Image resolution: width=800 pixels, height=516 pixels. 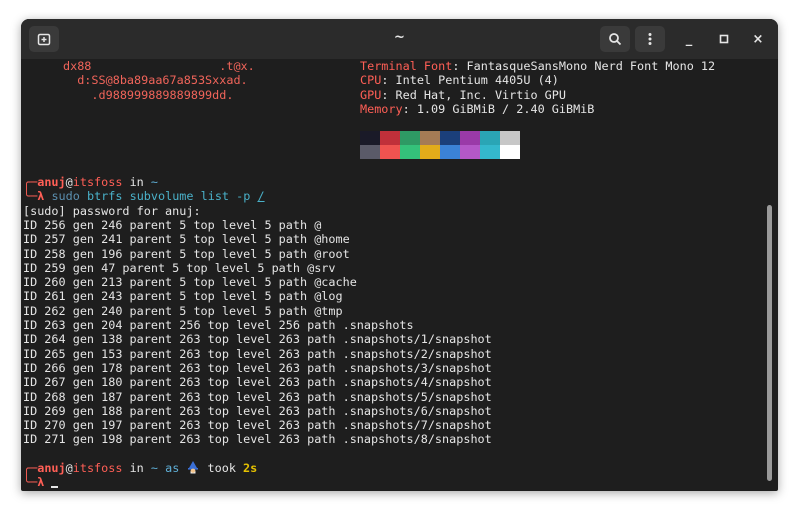 I want to click on search-button, so click(x=615, y=39).